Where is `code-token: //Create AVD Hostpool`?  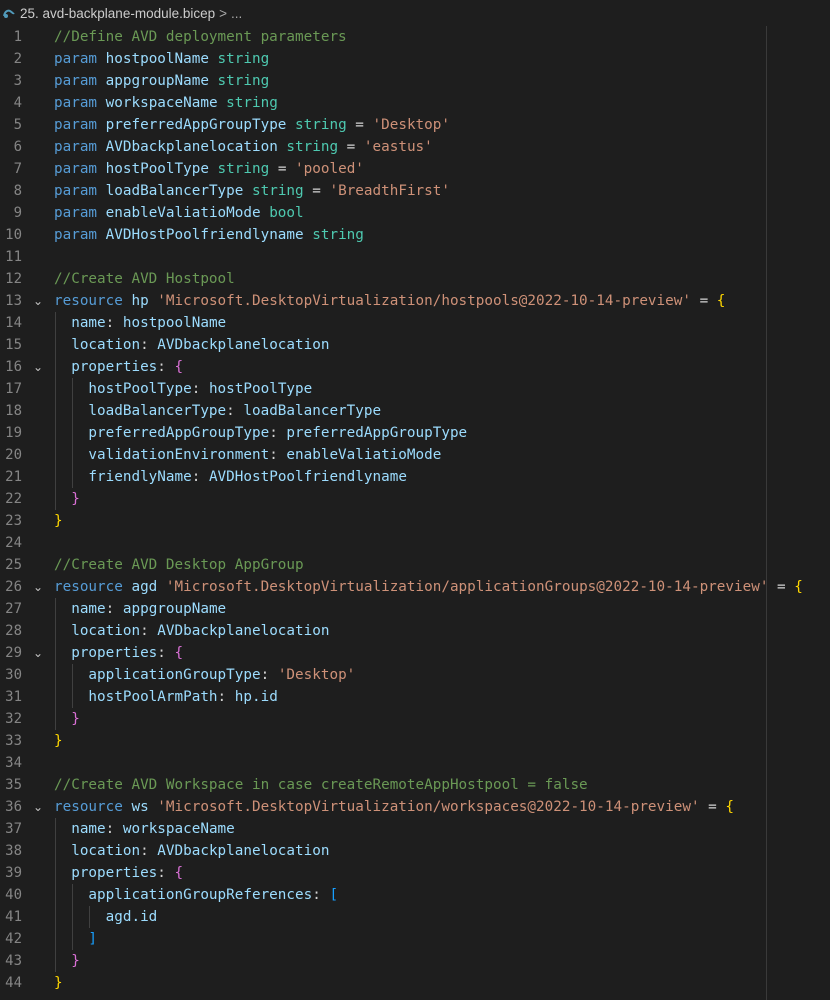 code-token: //Create AVD Hostpool is located at coordinates (144, 279).